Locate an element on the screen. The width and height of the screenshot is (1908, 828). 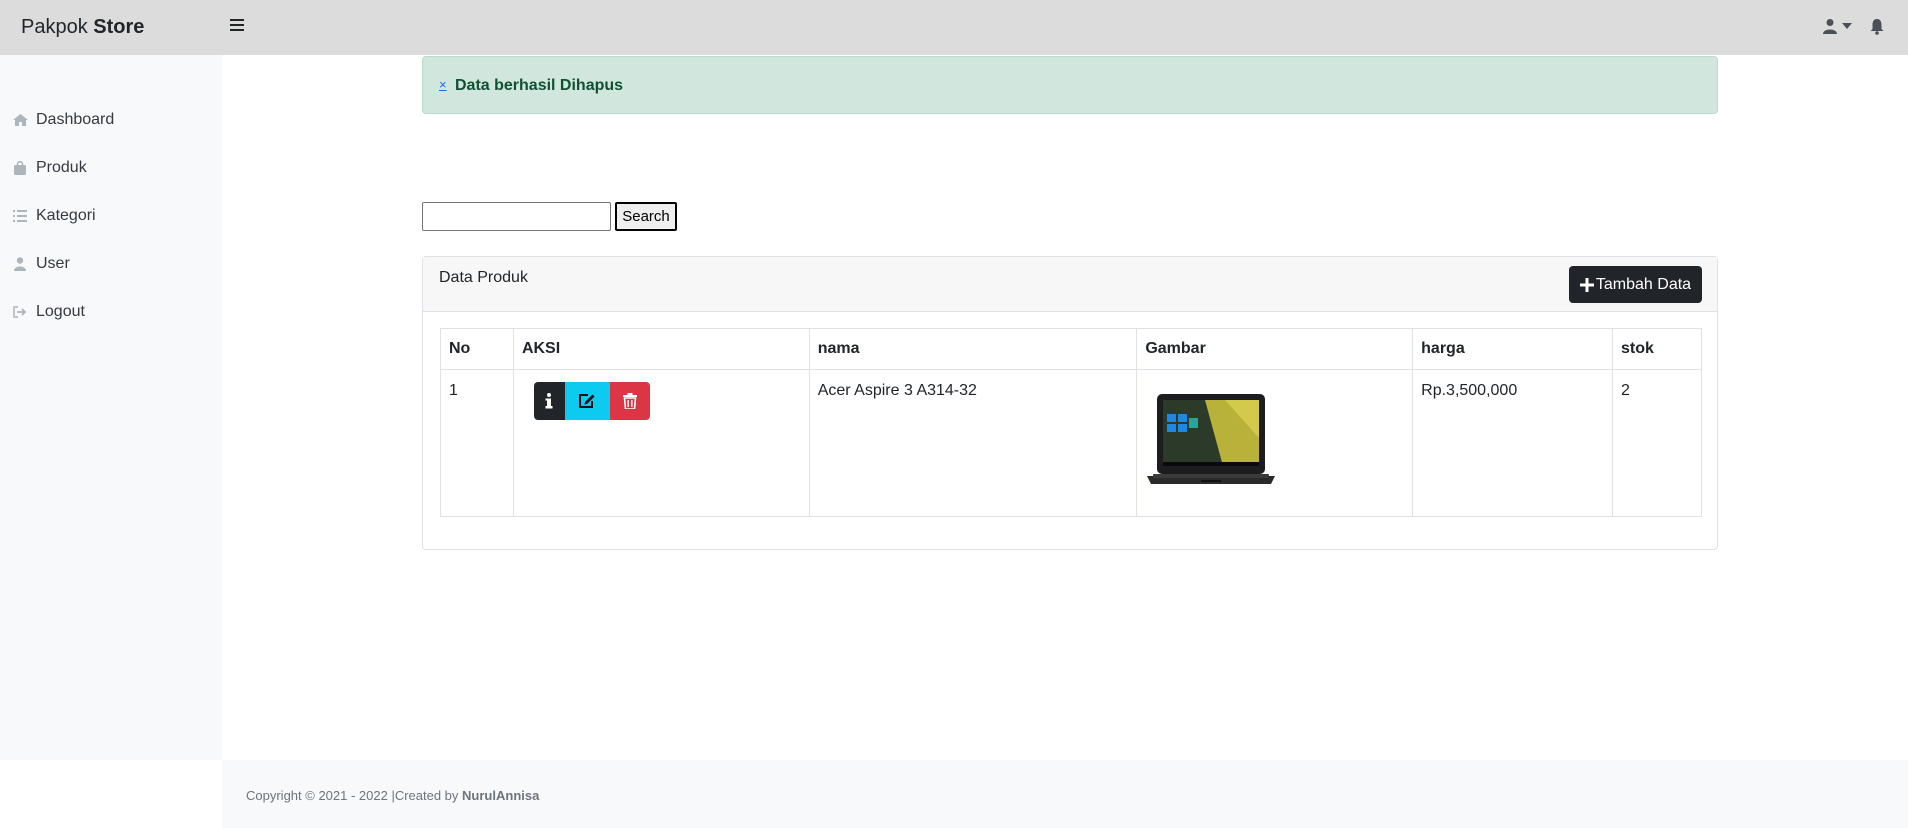
bell-icon is located at coordinates (1877, 29).